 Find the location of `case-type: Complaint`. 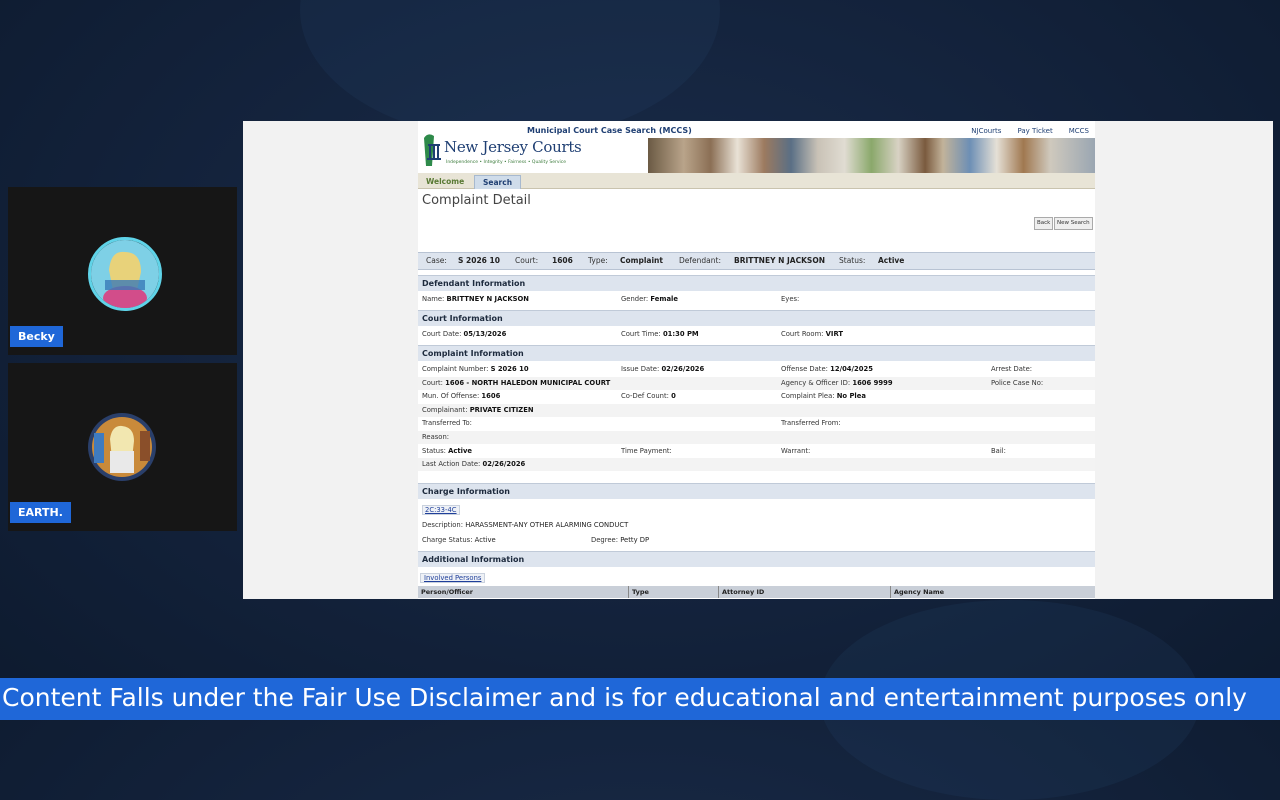

case-type: Complaint is located at coordinates (641, 260).